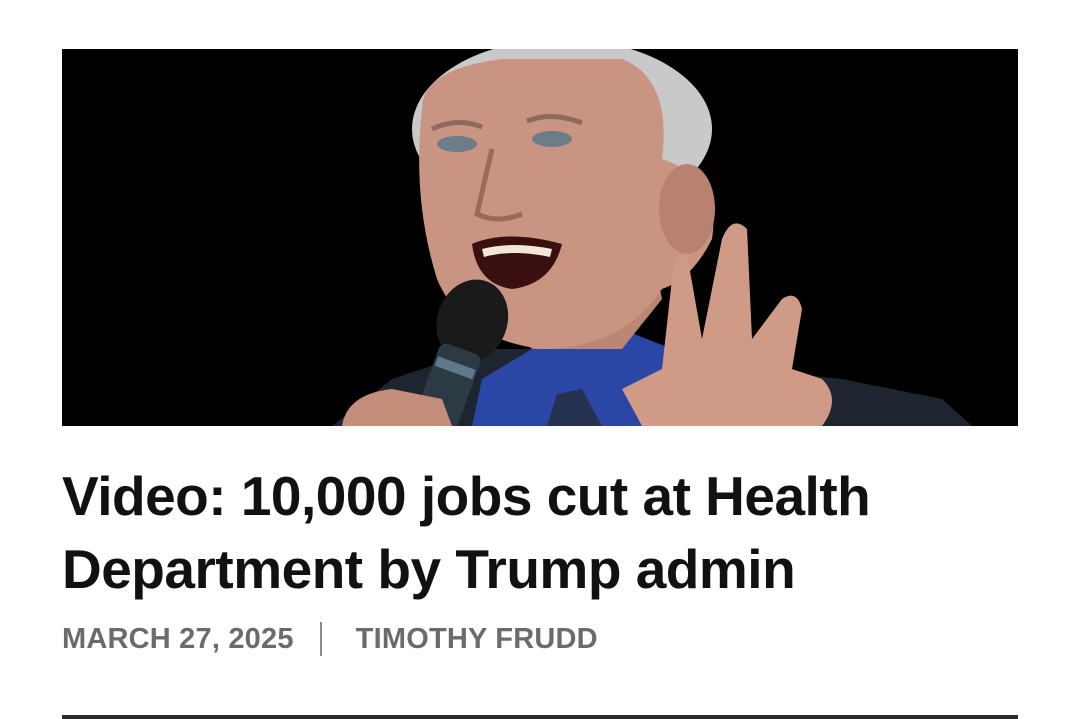 This screenshot has width=1080, height=719. What do you see at coordinates (540, 717) in the screenshot?
I see `next-article-card-edge` at bounding box center [540, 717].